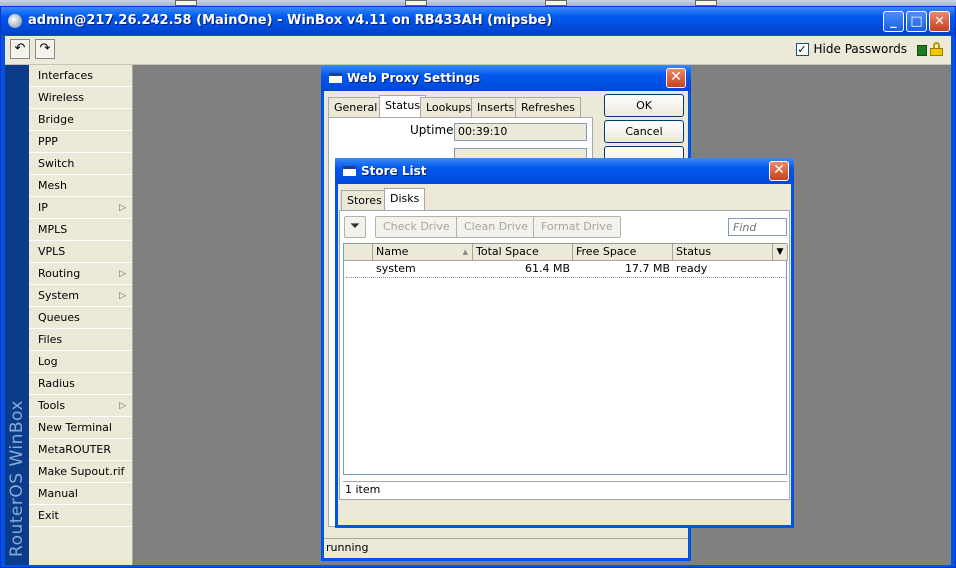  What do you see at coordinates (80, 120) in the screenshot?
I see `sidebar-item-bridge: Bridge` at bounding box center [80, 120].